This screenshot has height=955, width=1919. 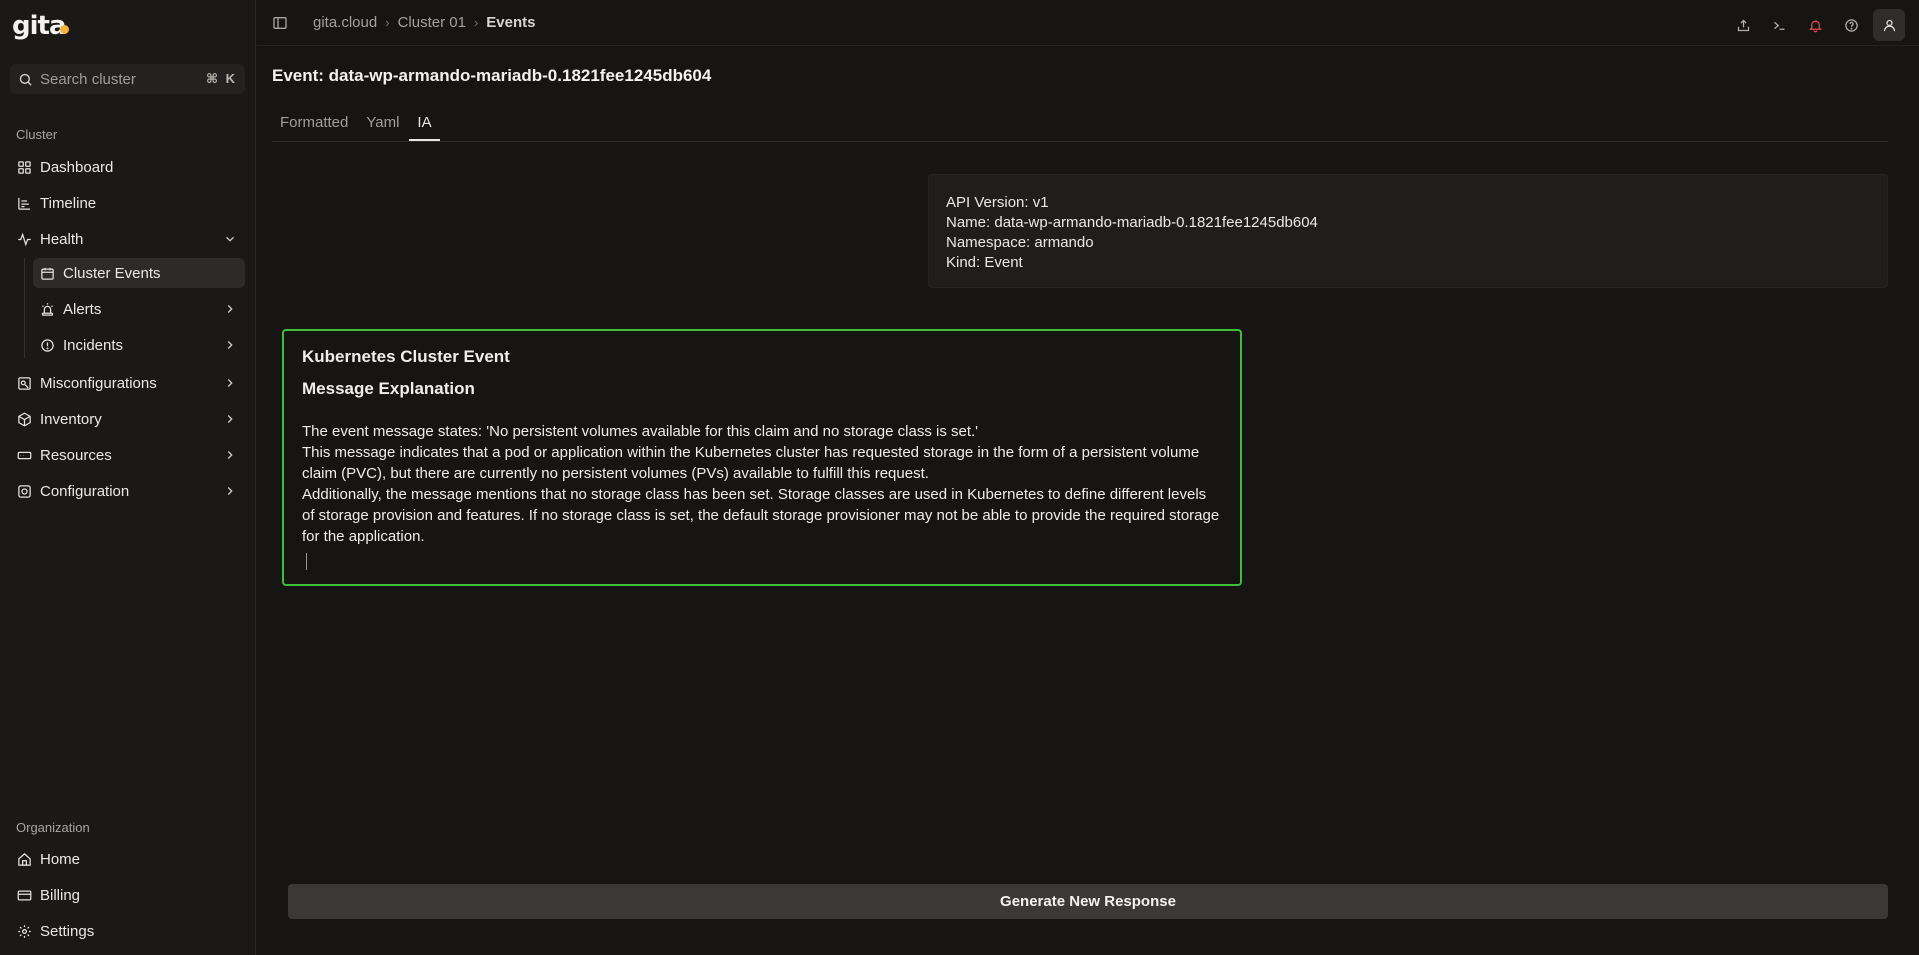 I want to click on gear-icon, so click(x=24, y=931).